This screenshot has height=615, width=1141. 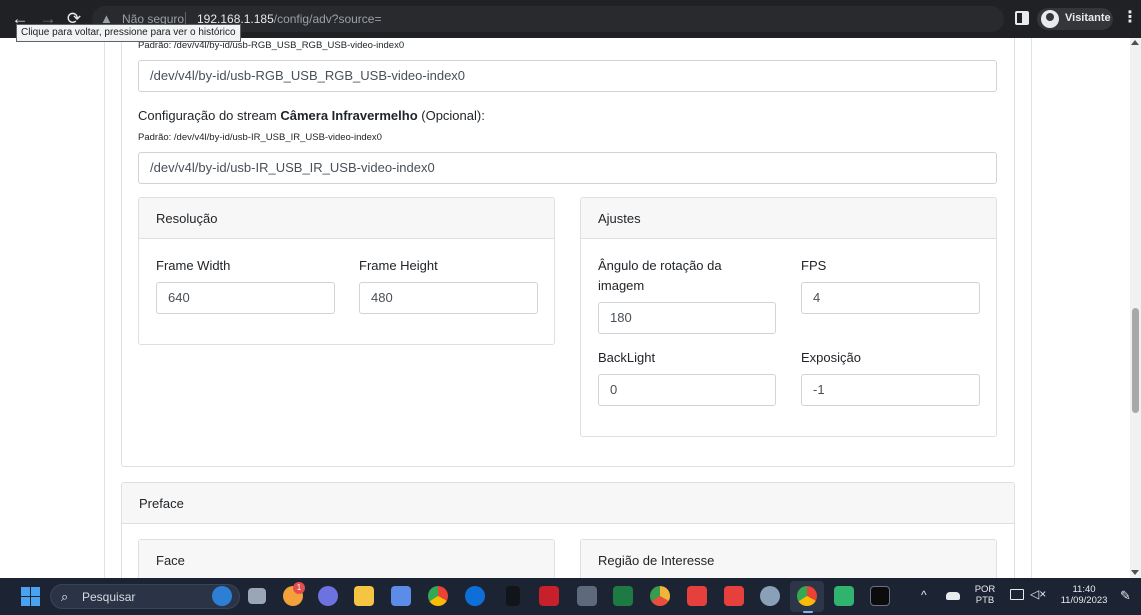 I want to click on snipping-tool-icon, so click(x=401, y=596).